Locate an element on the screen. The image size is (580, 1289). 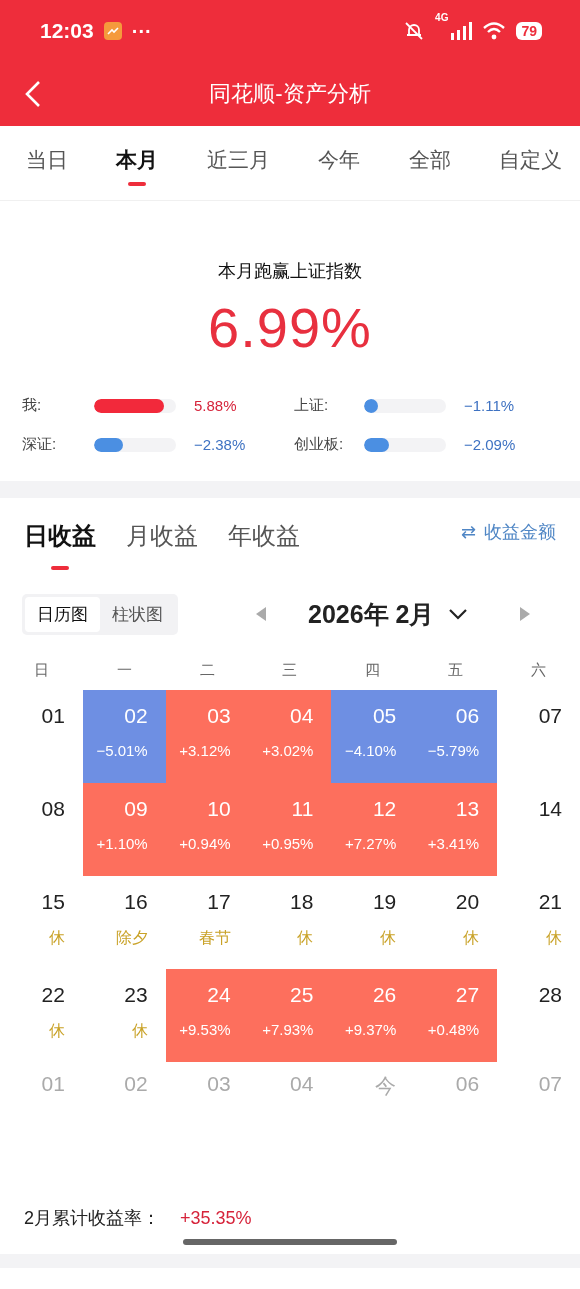
weekday-label: 二 is located at coordinates (207, 670).